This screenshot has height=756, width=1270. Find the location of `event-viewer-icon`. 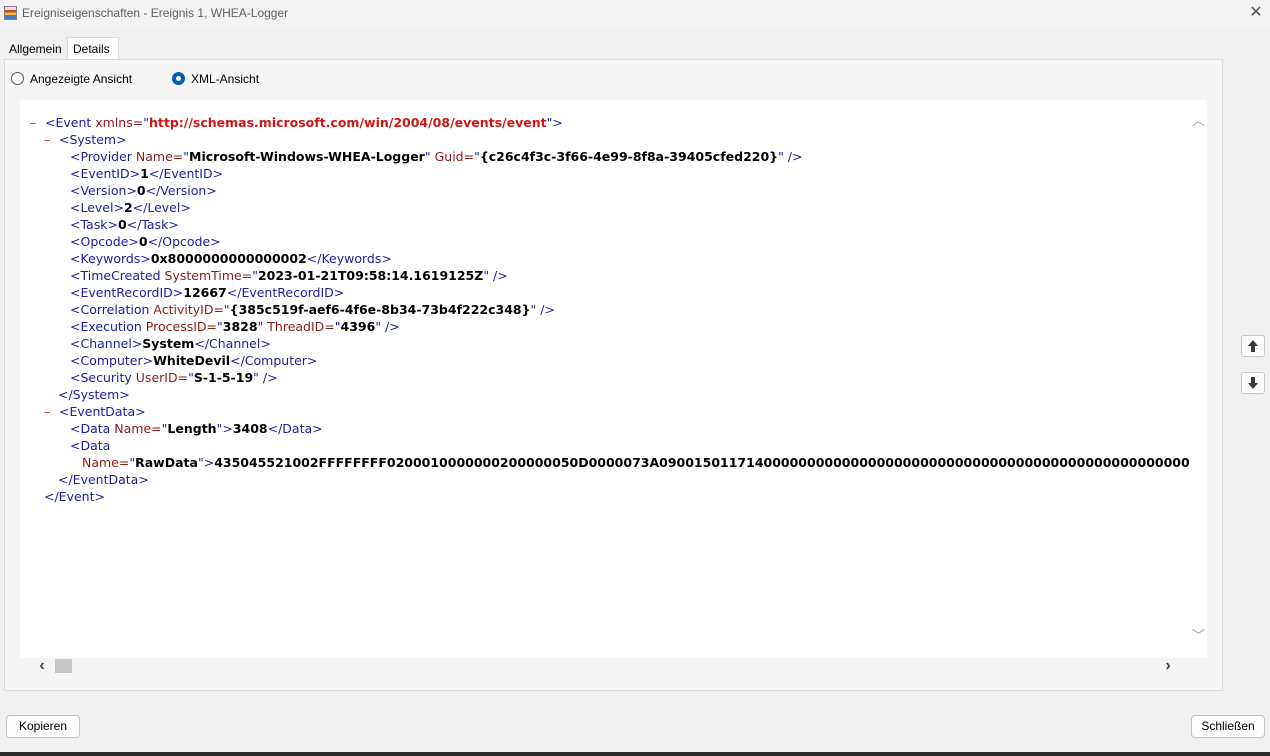

event-viewer-icon is located at coordinates (10, 13).